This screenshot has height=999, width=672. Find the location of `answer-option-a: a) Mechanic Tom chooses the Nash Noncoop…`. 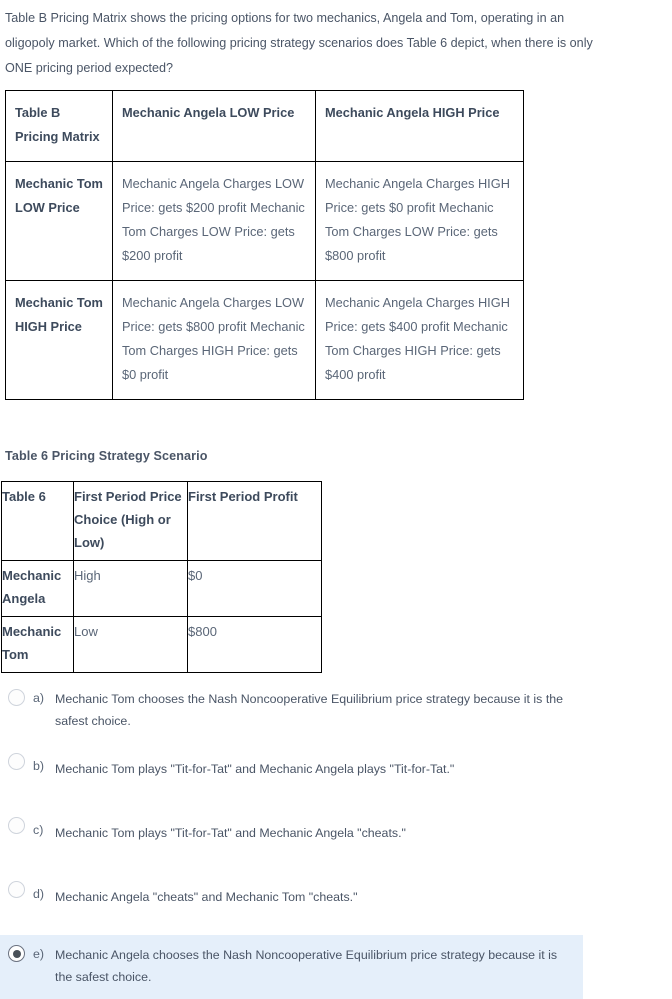

answer-option-a: a) Mechanic Tom chooses the Nash Noncoop… is located at coordinates (336, 711).